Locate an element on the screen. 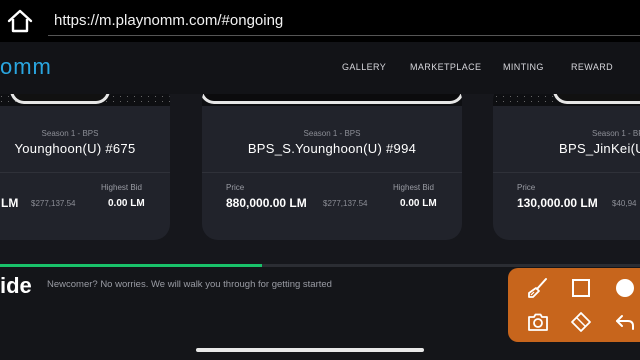 The height and width of the screenshot is (360, 640). browser-address-bar: https://m.playnomm.com/#ongoing is located at coordinates (320, 21).